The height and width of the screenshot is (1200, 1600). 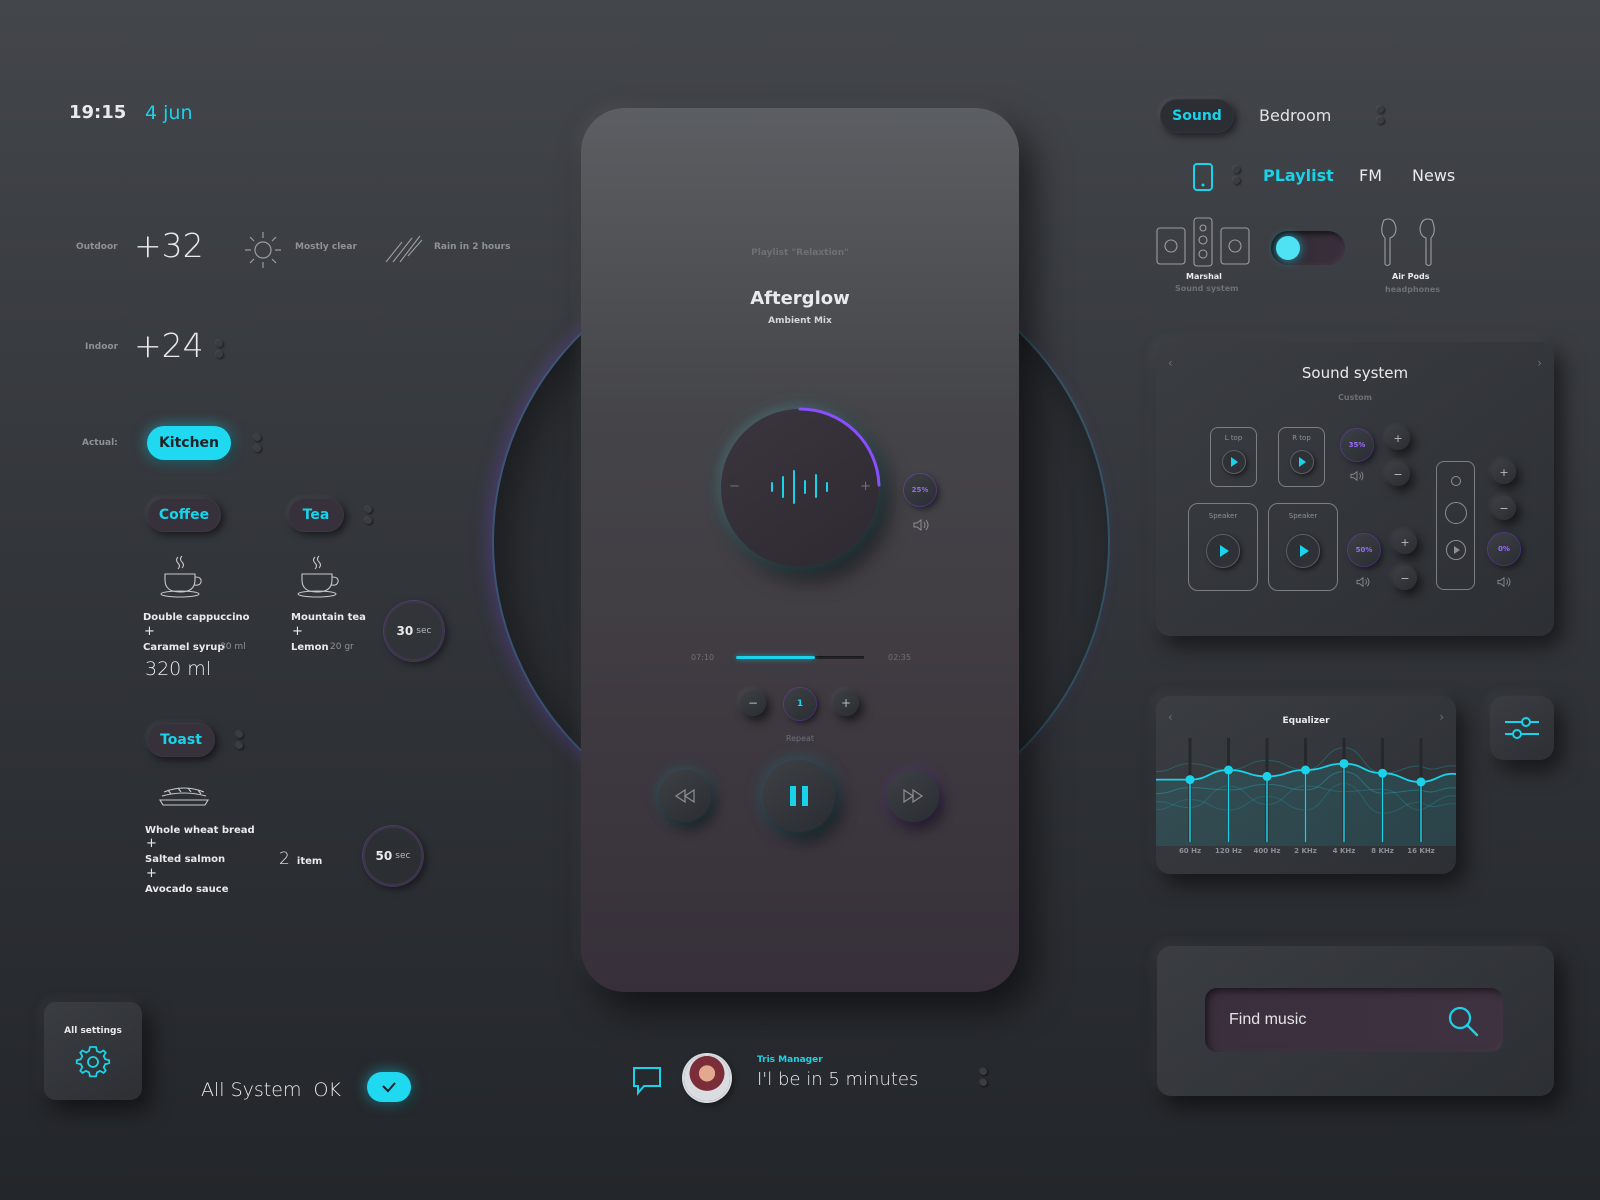 What do you see at coordinates (753, 703) in the screenshot?
I see `repeat-decrease-button: −` at bounding box center [753, 703].